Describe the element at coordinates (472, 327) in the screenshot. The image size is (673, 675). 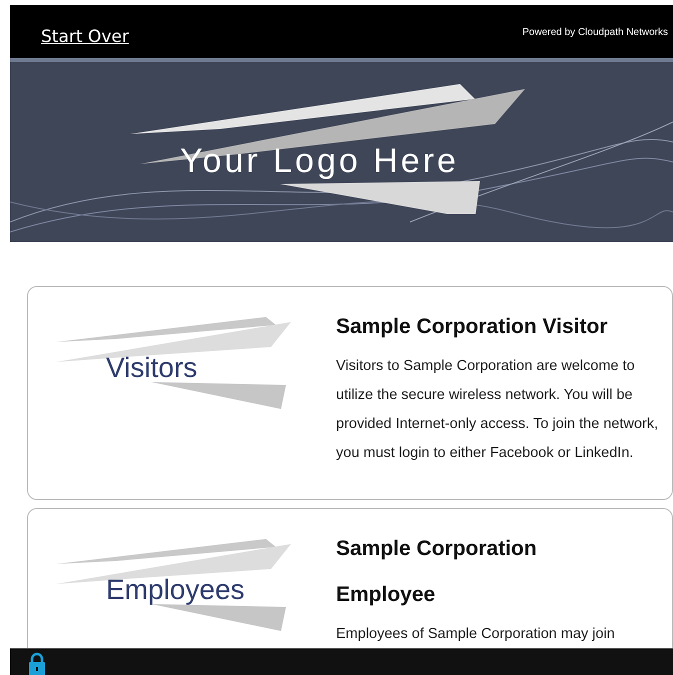
I see `option-title: Sample Corporation Visitor` at that location.